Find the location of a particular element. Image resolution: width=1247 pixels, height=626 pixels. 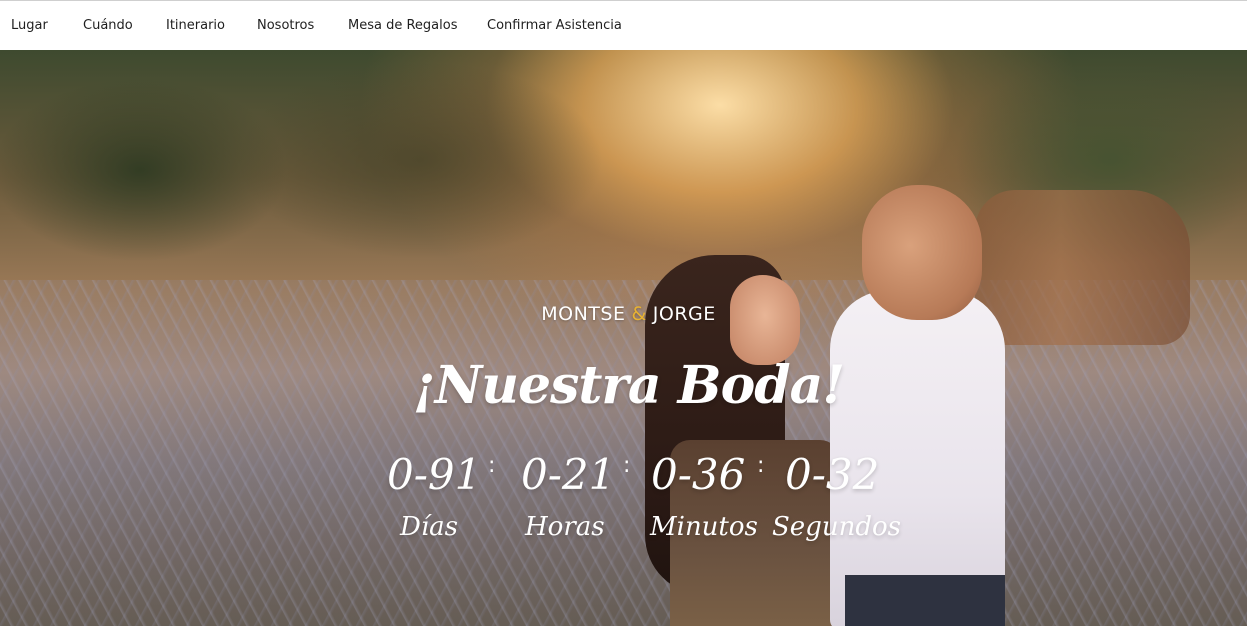

couple-names: MONTSE & JORGE is located at coordinates (623, 314).